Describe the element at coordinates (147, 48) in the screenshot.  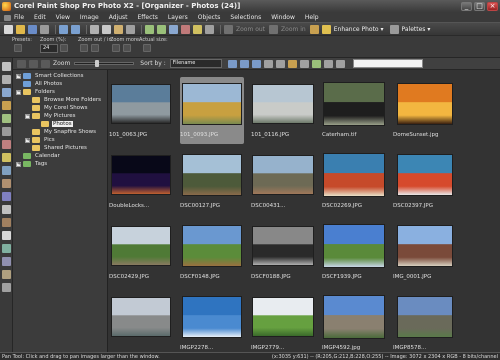
I see `actual-size-button` at that location.